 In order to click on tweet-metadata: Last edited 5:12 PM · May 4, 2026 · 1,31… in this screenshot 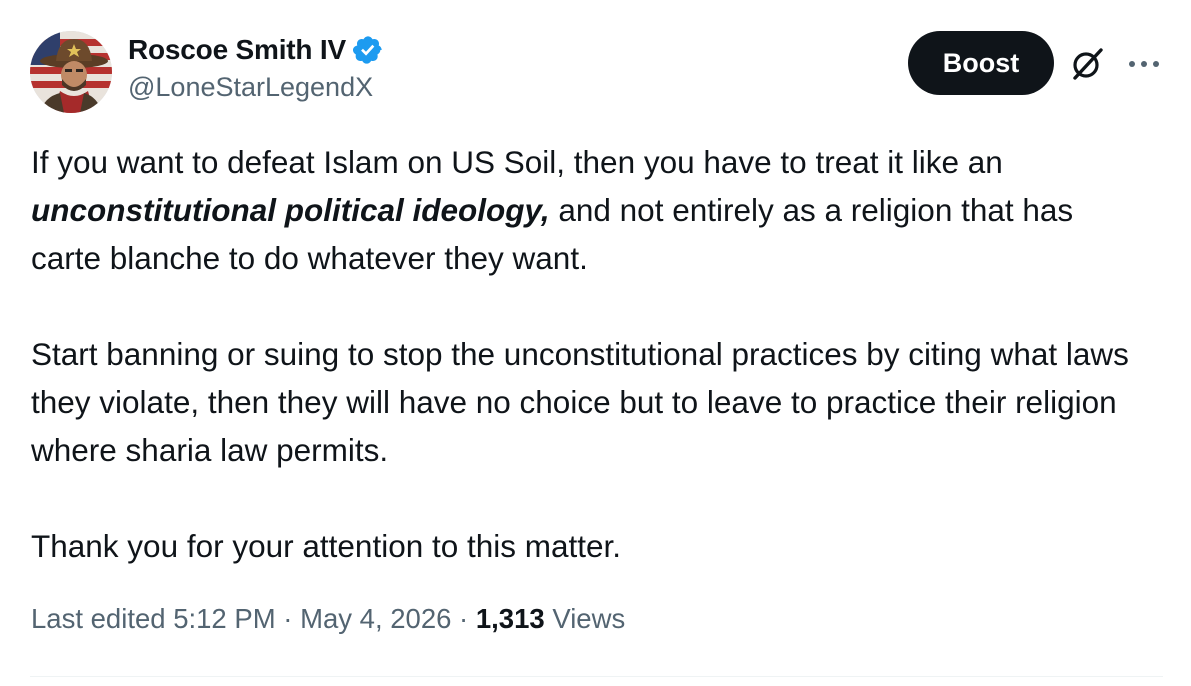, I will do `click(328, 619)`.